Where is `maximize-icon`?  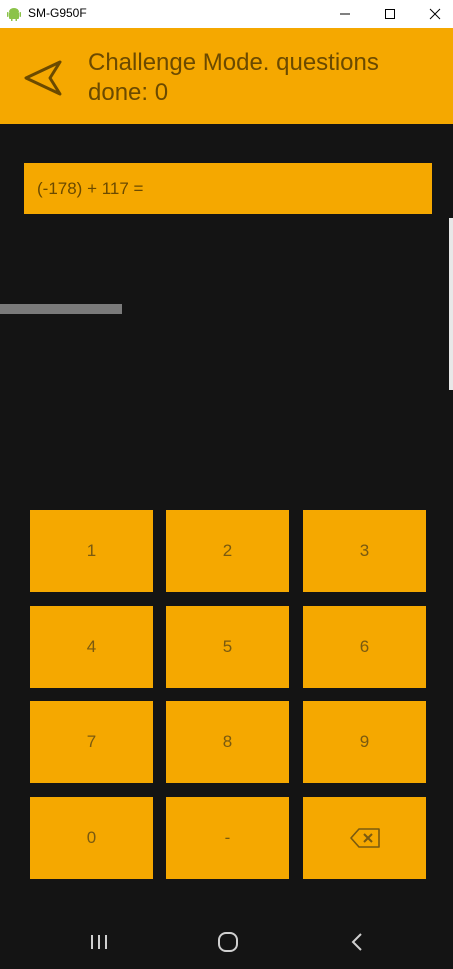 maximize-icon is located at coordinates (390, 14).